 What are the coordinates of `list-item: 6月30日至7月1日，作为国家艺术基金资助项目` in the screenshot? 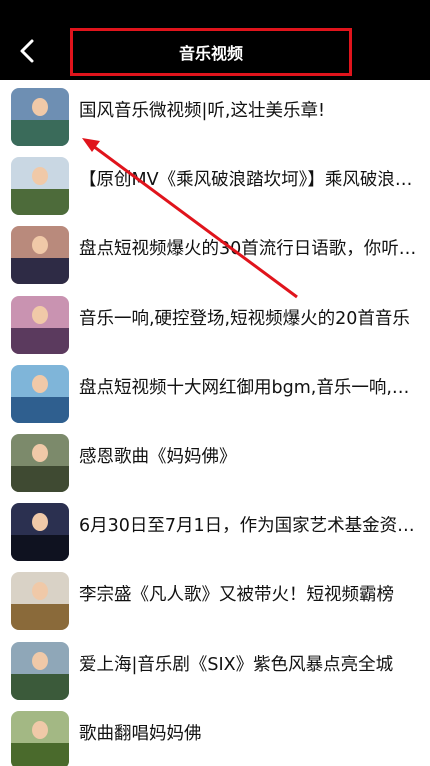 It's located at (215, 529).